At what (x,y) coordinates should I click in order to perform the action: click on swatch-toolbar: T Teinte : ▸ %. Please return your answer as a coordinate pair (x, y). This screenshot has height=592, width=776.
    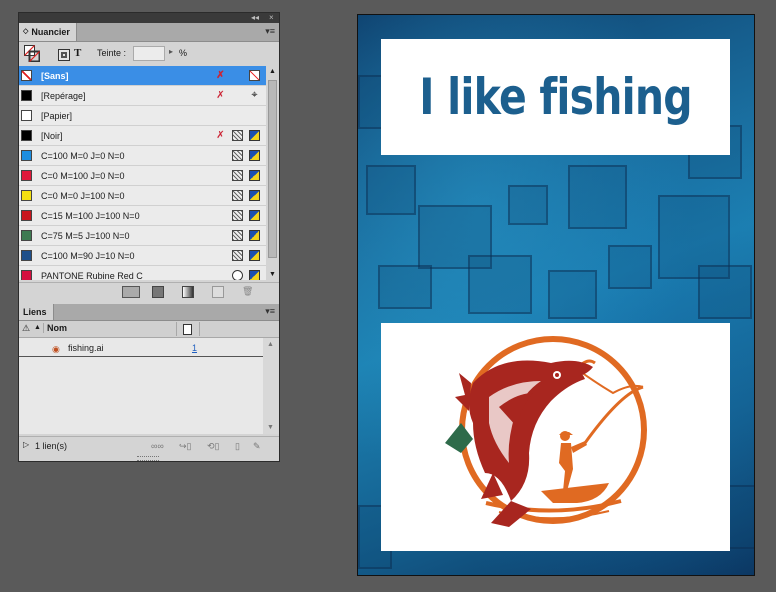
    Looking at the image, I should click on (149, 54).